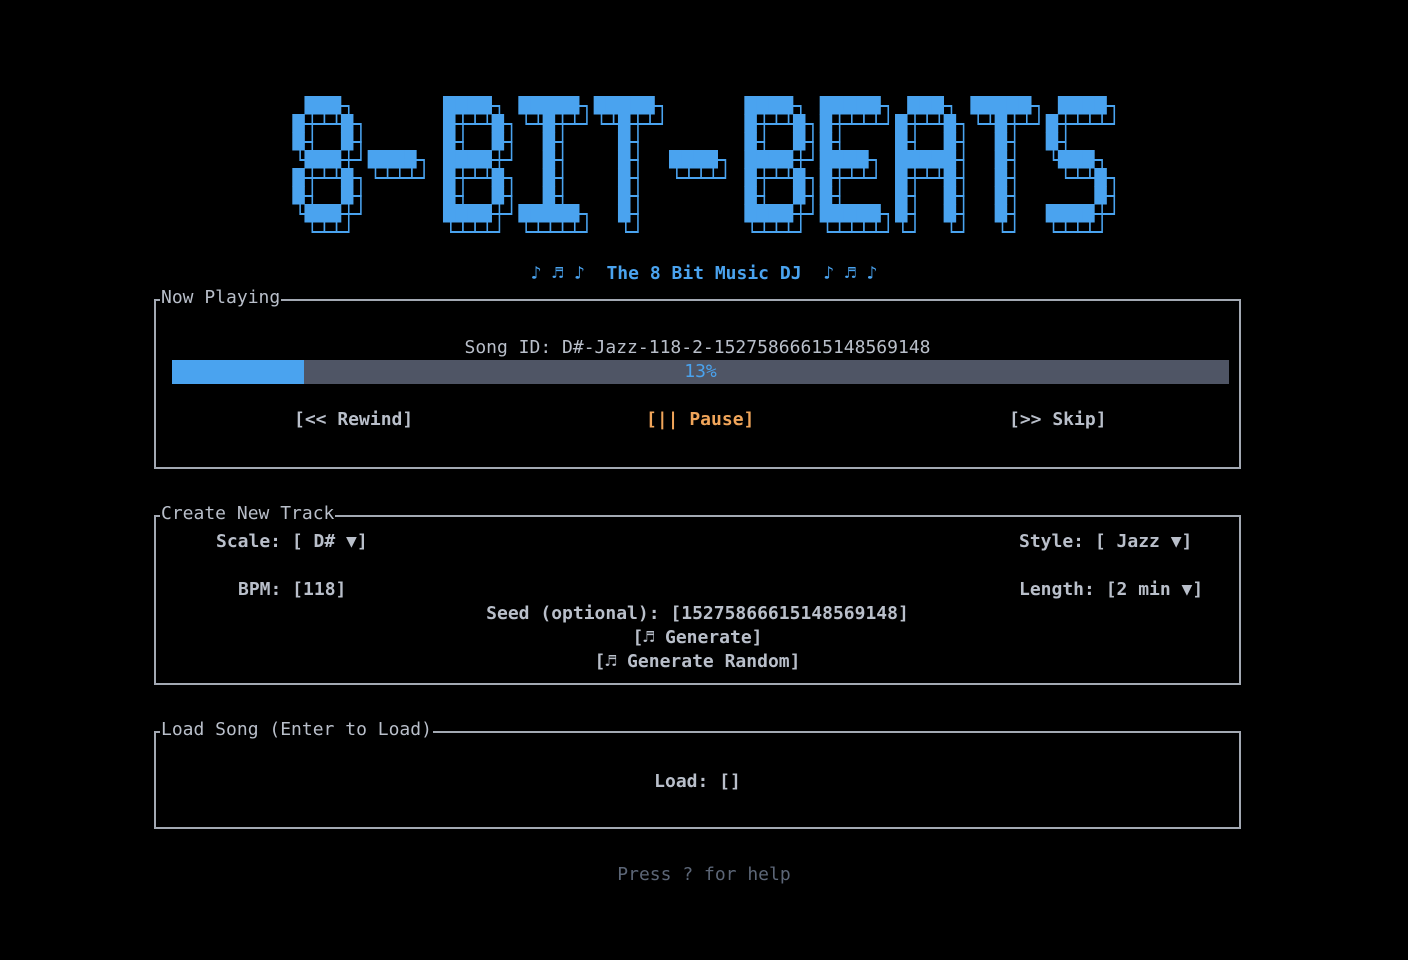 This screenshot has height=960, width=1408. What do you see at coordinates (700, 420) in the screenshot?
I see `pause-button: [|| Pause]` at bounding box center [700, 420].